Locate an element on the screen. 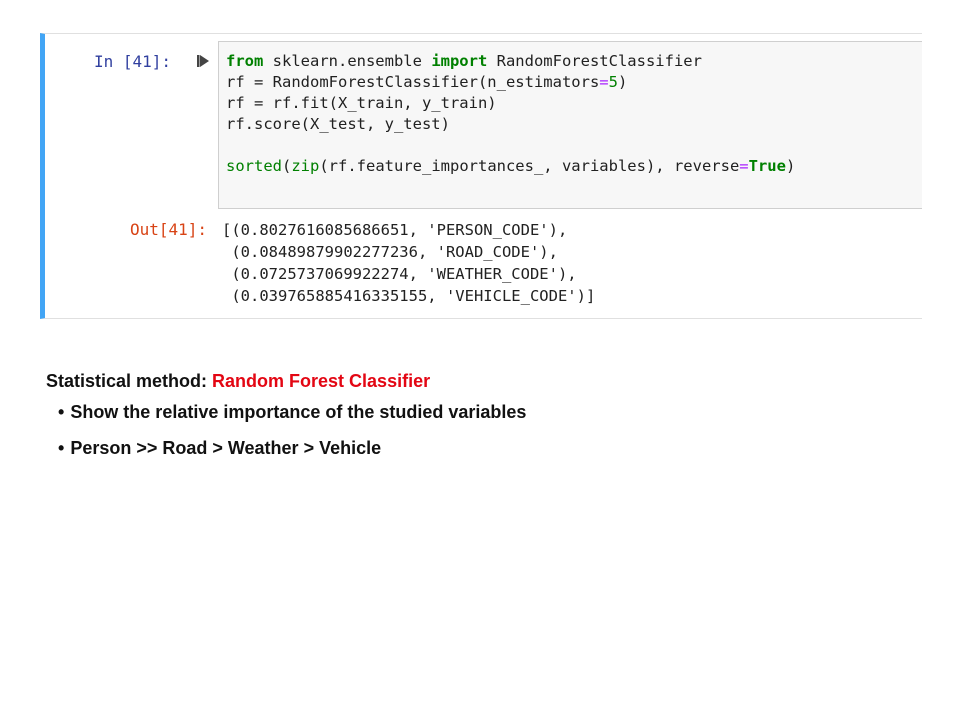 This screenshot has height=720, width=960. method-heading-prefix: Statistical method: is located at coordinates (129, 381).